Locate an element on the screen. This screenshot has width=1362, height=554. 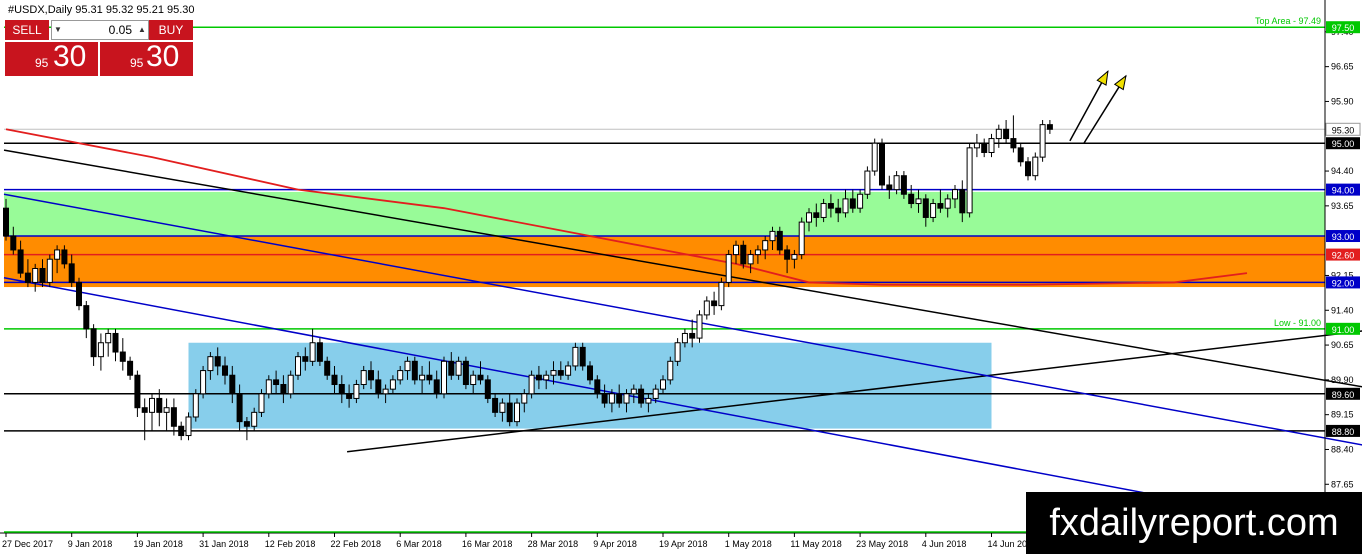
y-tick-label: 95.90 is located at coordinates (1342, 101).